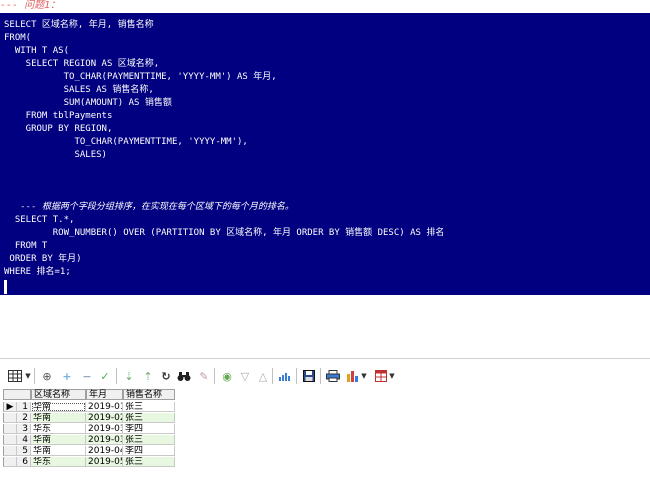 The image size is (650, 488). What do you see at coordinates (392, 376) in the screenshot?
I see `table-dropdown-caret-icon: ▼` at bounding box center [392, 376].